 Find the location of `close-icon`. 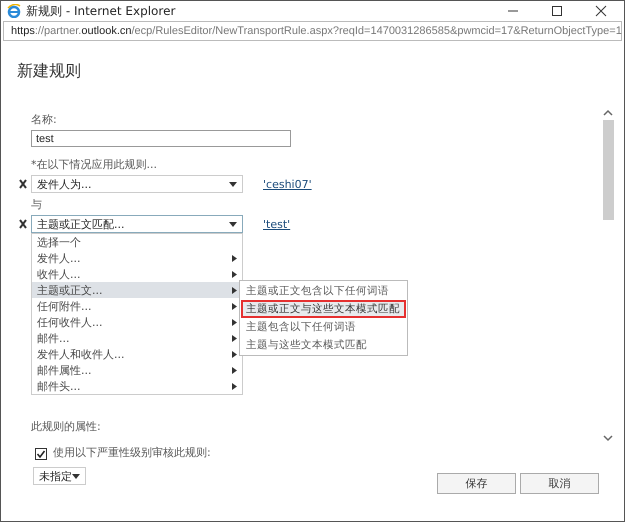

close-icon is located at coordinates (601, 11).